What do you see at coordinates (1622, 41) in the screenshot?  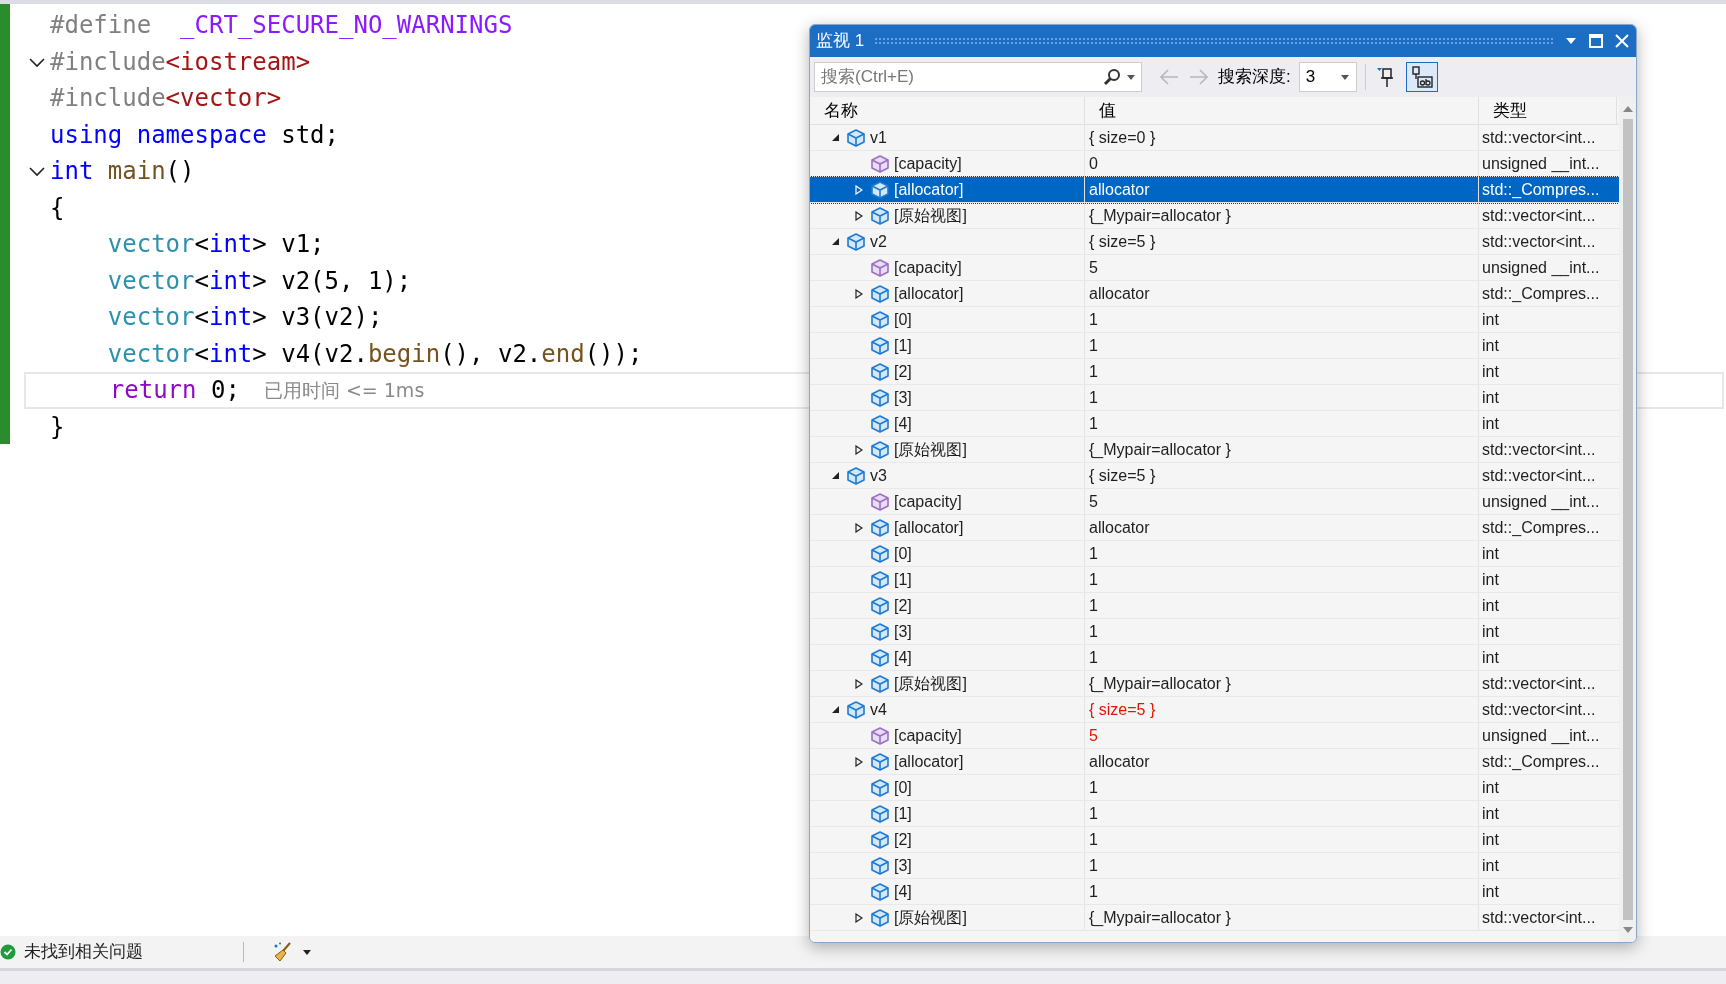 I see `close-icon` at bounding box center [1622, 41].